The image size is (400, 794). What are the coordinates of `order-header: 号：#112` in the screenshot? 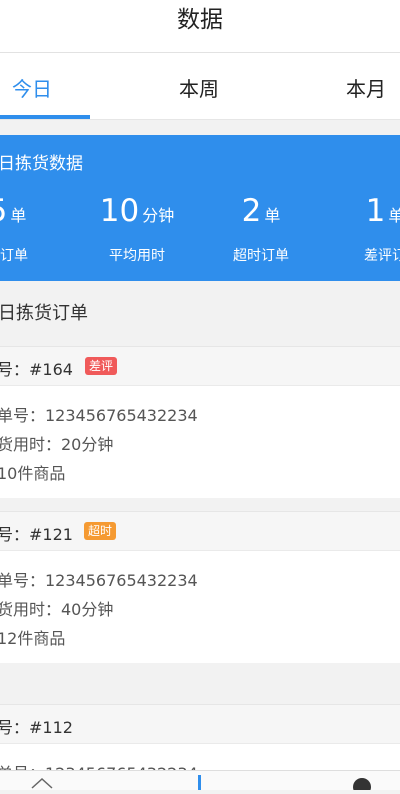 It's located at (200, 724).